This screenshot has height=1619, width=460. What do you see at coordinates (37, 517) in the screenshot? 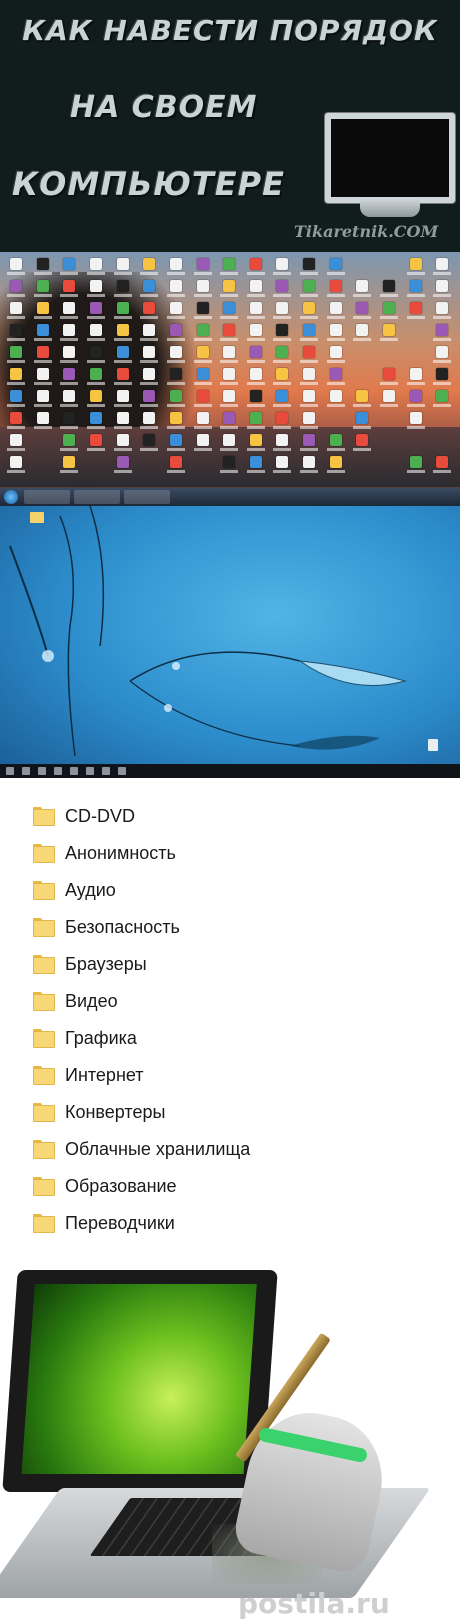
I see `desktop-folder-icon` at bounding box center [37, 517].